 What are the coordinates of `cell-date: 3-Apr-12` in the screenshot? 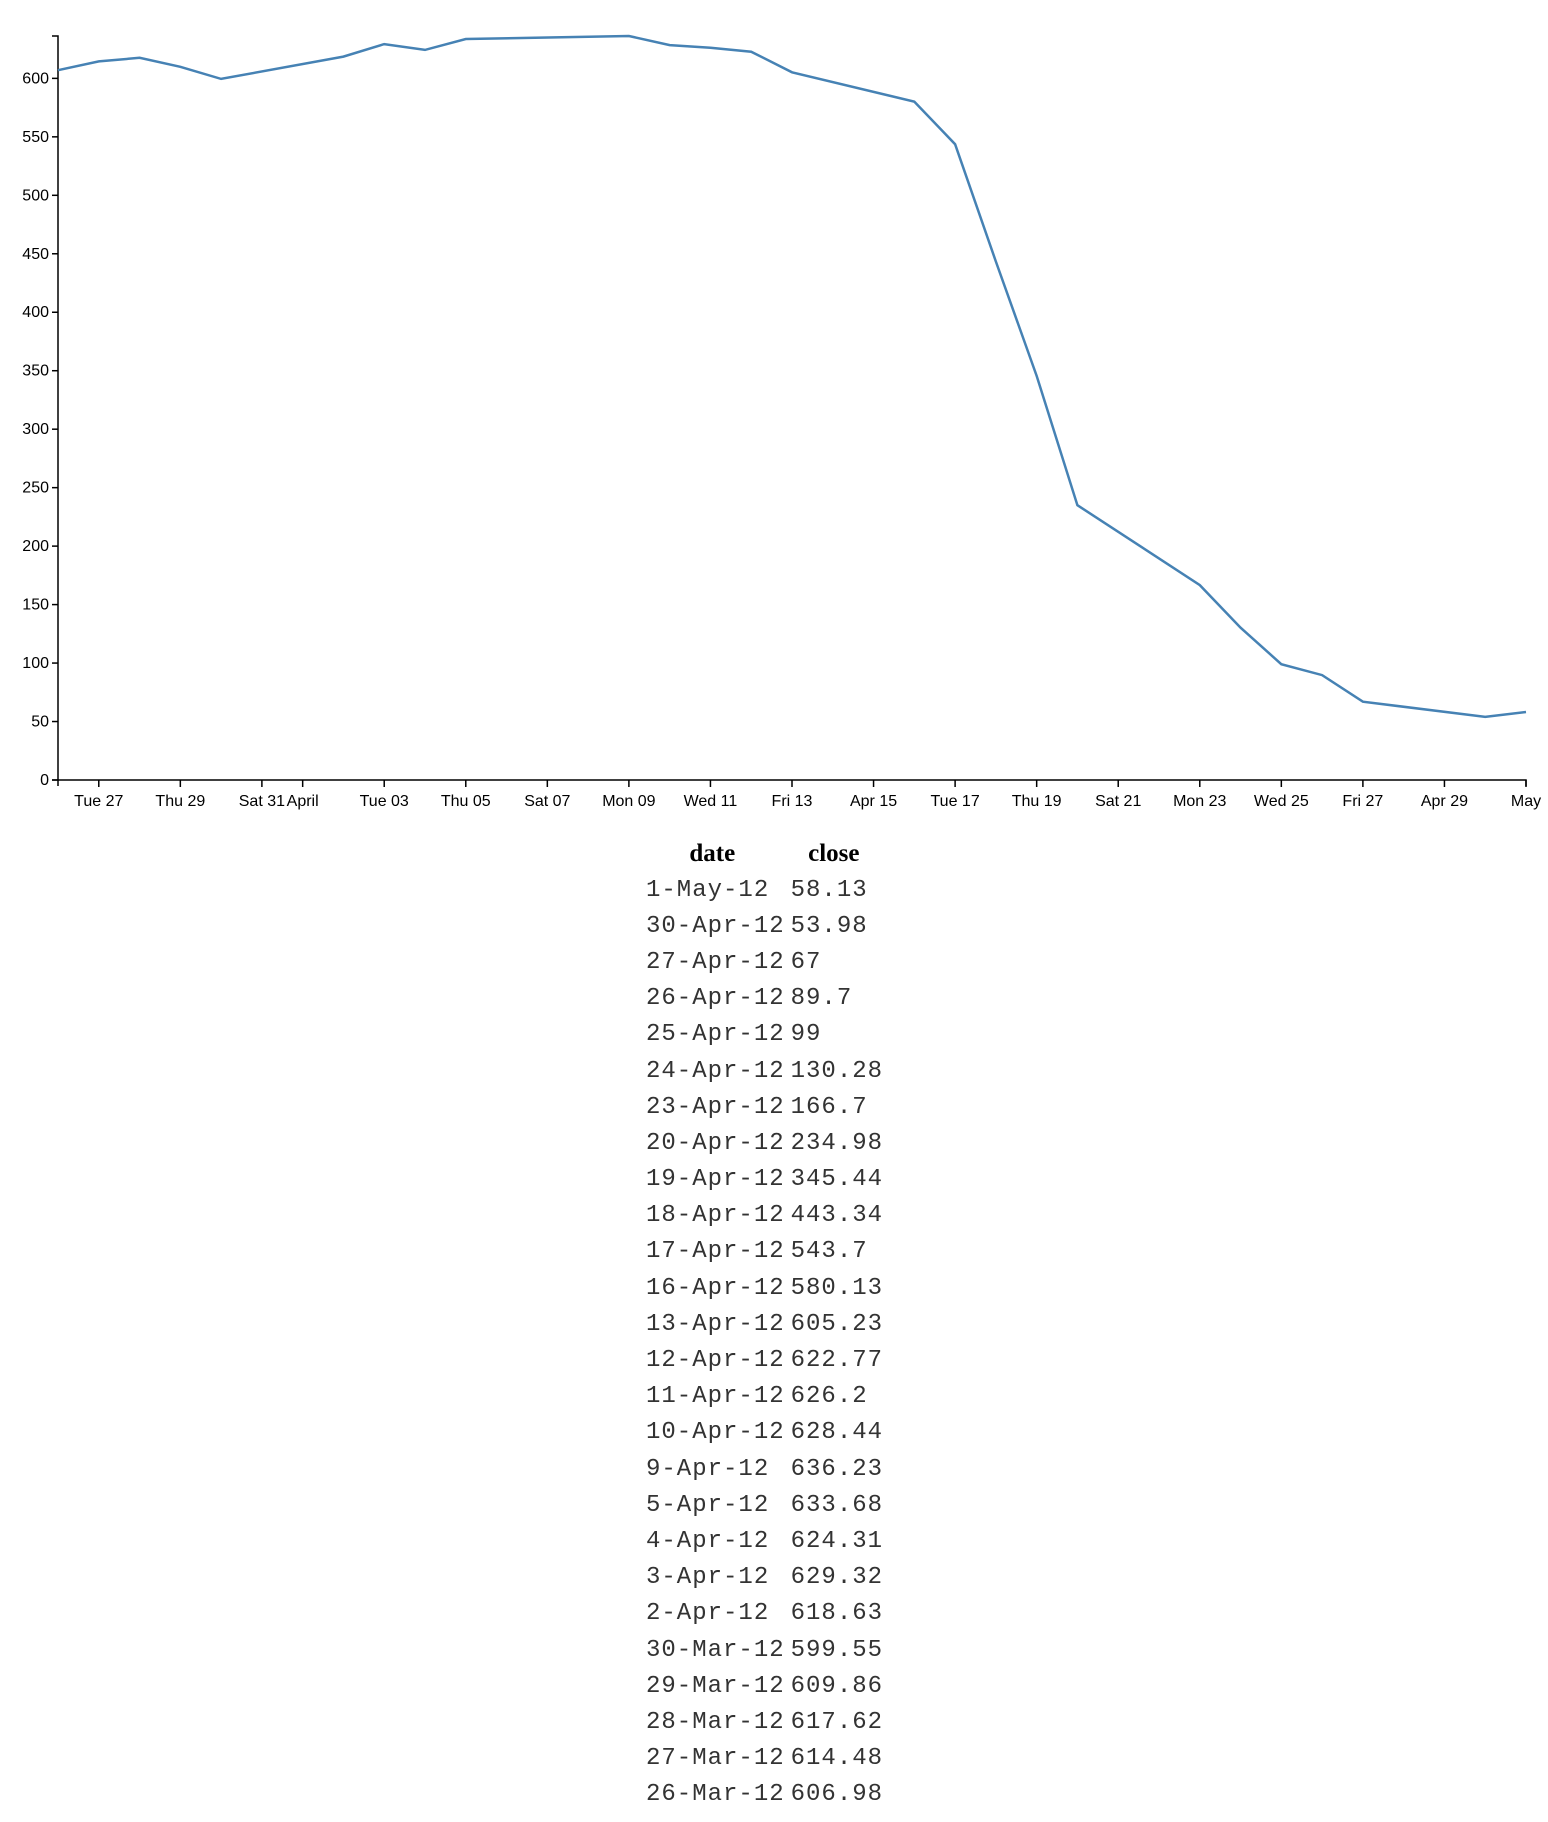 It's located at (708, 1578).